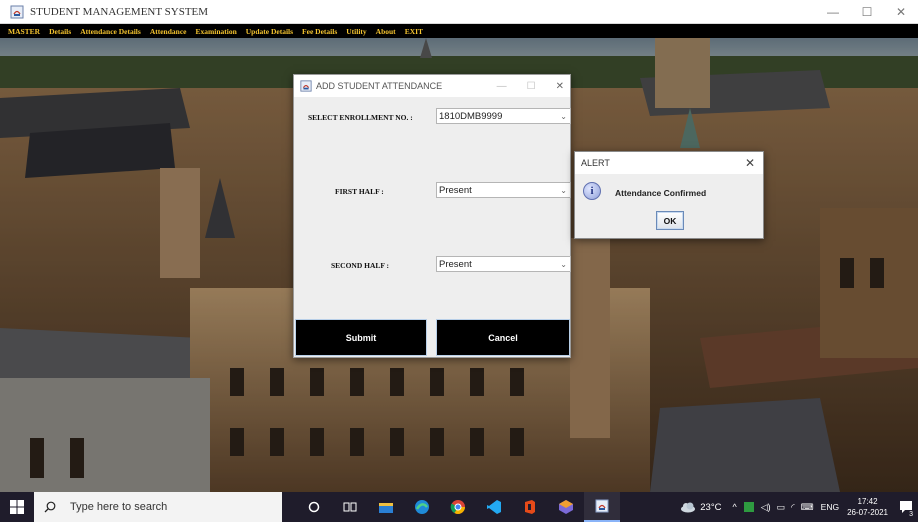 The height and width of the screenshot is (522, 918). I want to click on main-window-titlebar: STUDENT MANAGEMENT SYSTEM — ☐ ✕, so click(459, 12).